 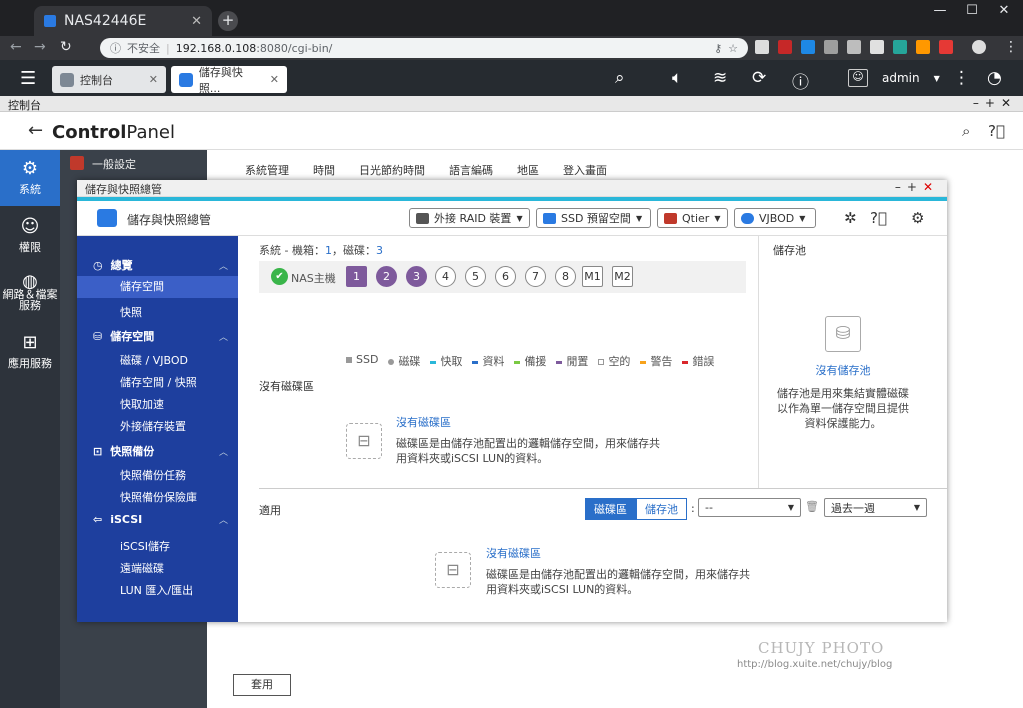 What do you see at coordinates (698, 361) in the screenshot?
I see `legend-item: 錯誤` at bounding box center [698, 361].